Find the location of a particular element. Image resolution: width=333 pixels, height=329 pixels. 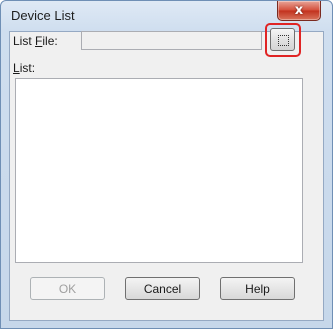

browse-button is located at coordinates (282, 39).